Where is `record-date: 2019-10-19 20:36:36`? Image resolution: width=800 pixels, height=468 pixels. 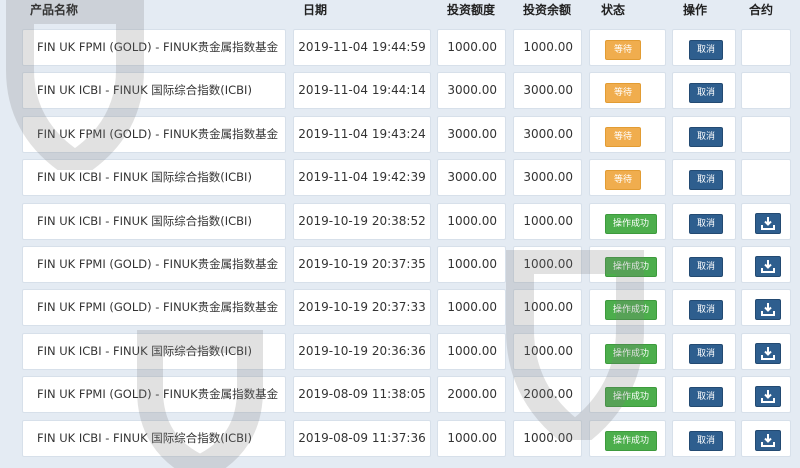 record-date: 2019-10-19 20:36:36 is located at coordinates (362, 351).